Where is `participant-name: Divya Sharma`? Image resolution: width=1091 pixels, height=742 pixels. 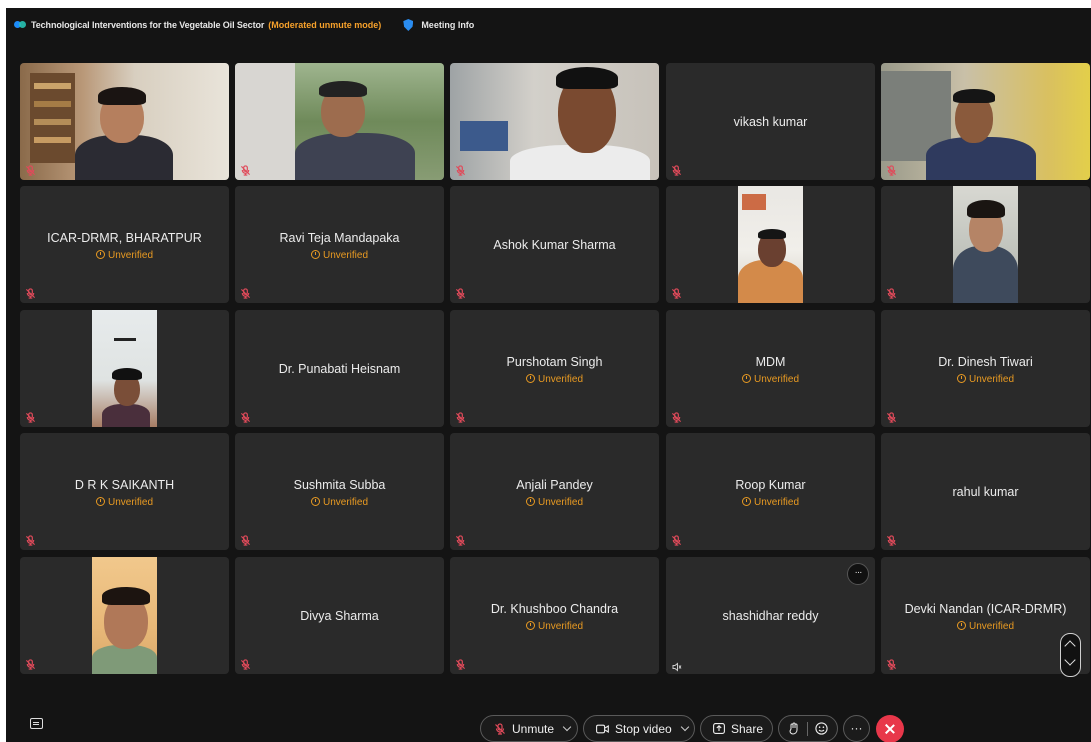 participant-name: Divya Sharma is located at coordinates (339, 616).